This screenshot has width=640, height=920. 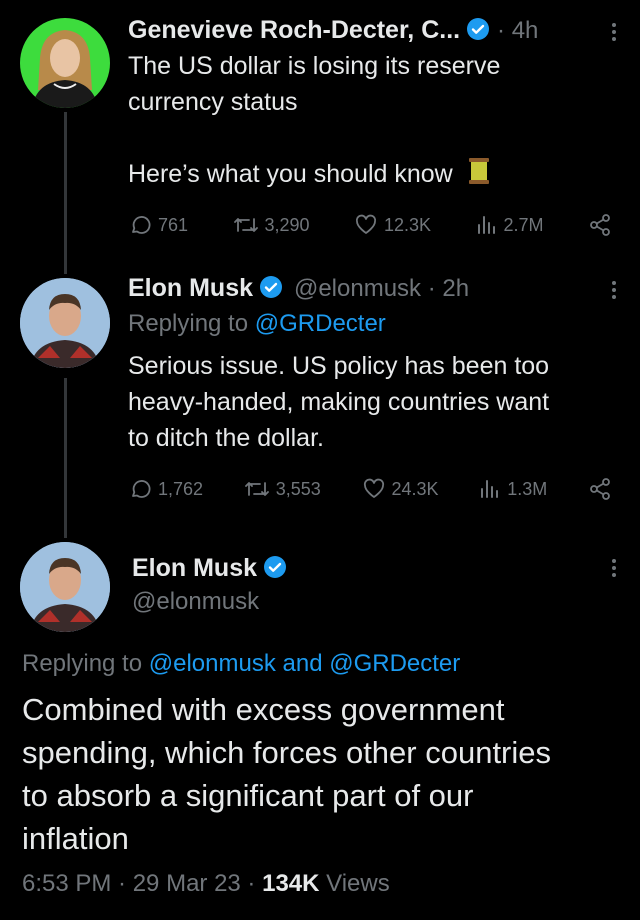 I want to click on view-count: 1.3M, so click(x=527, y=488).